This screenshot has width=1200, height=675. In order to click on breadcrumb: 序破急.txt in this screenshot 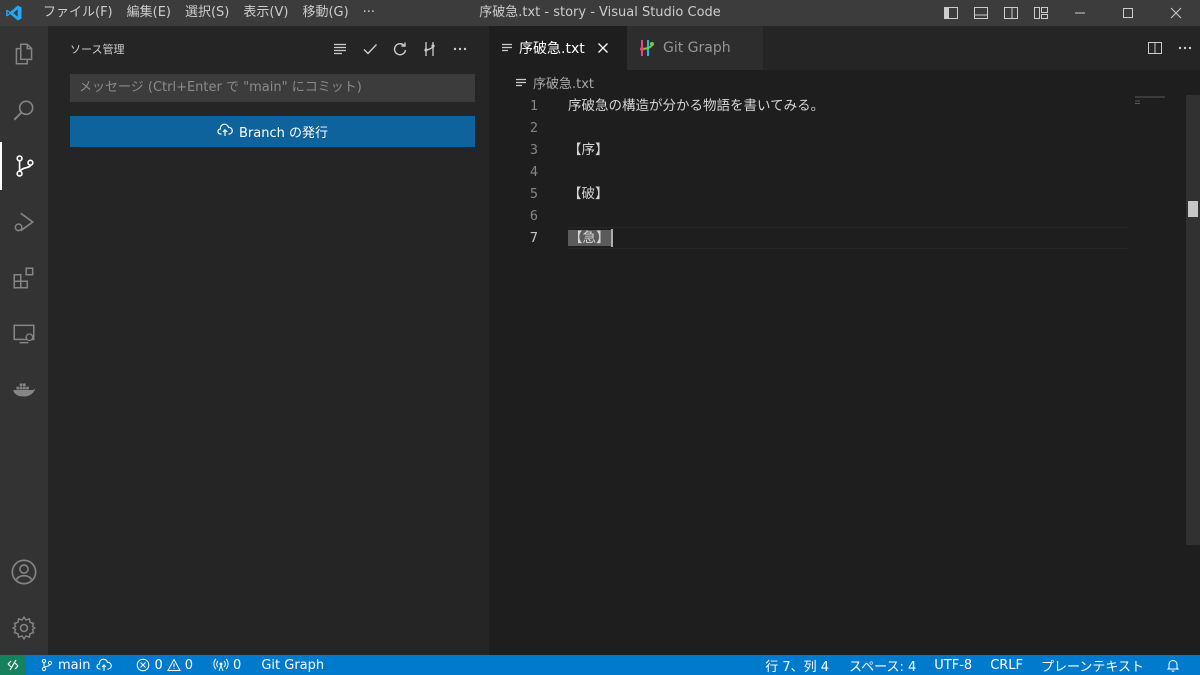, I will do `click(554, 82)`.